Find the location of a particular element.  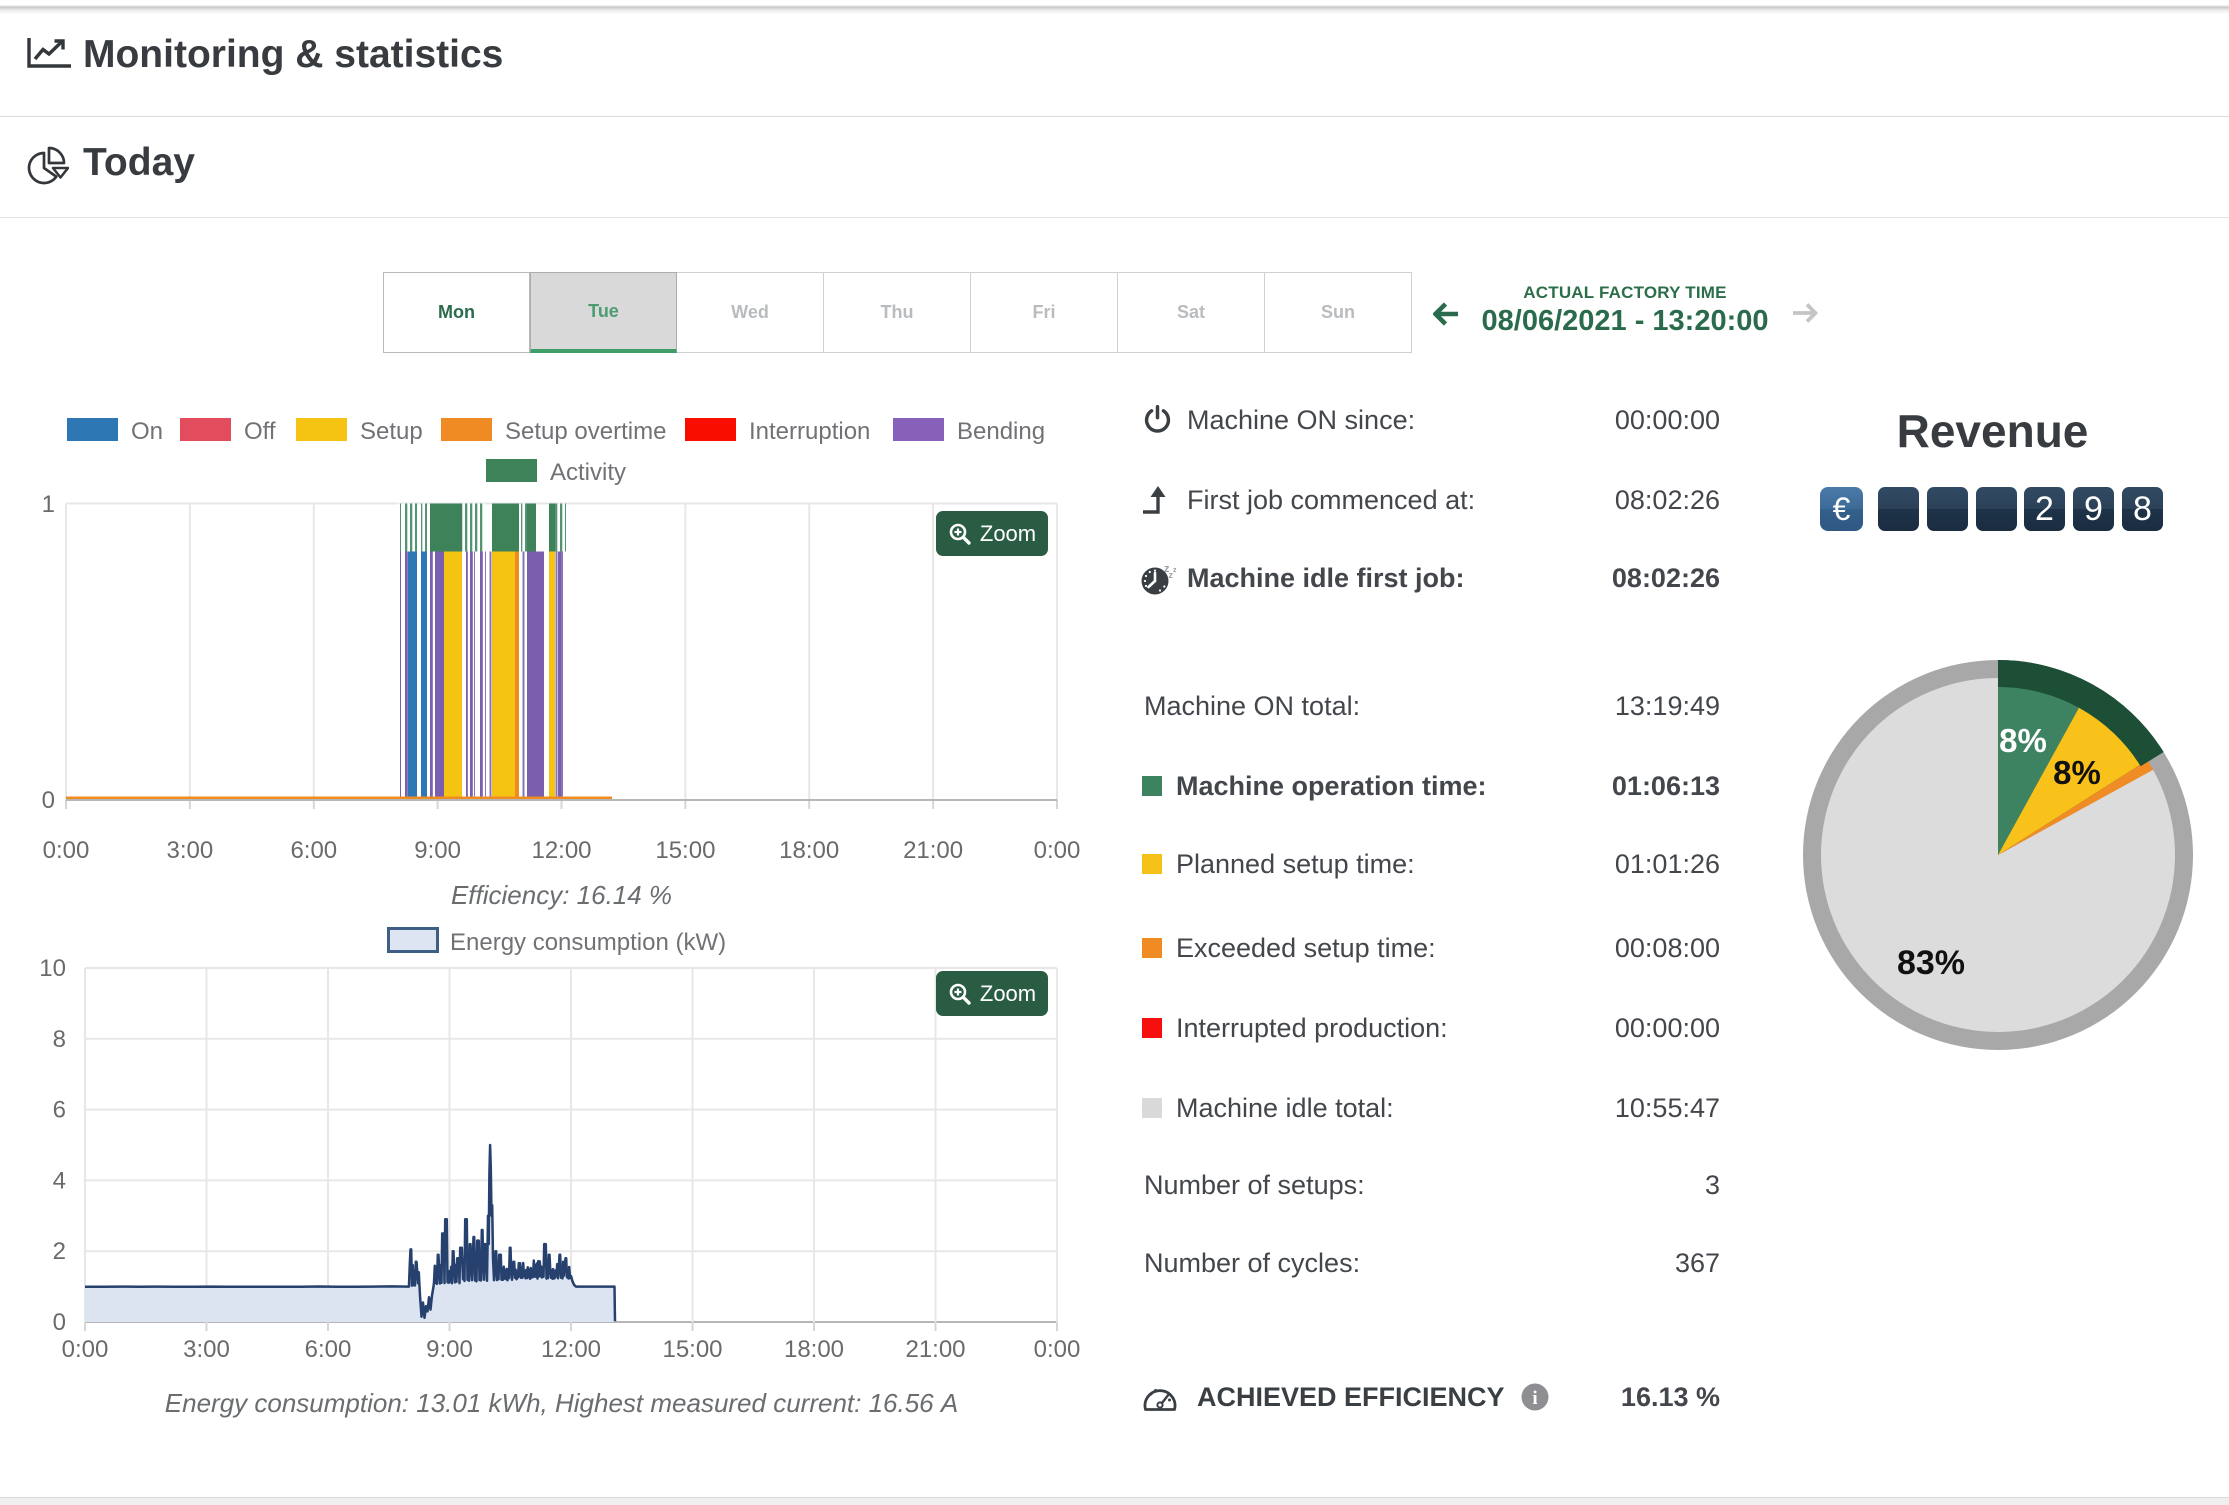

svg-text: 83% is located at coordinates (1931, 963).